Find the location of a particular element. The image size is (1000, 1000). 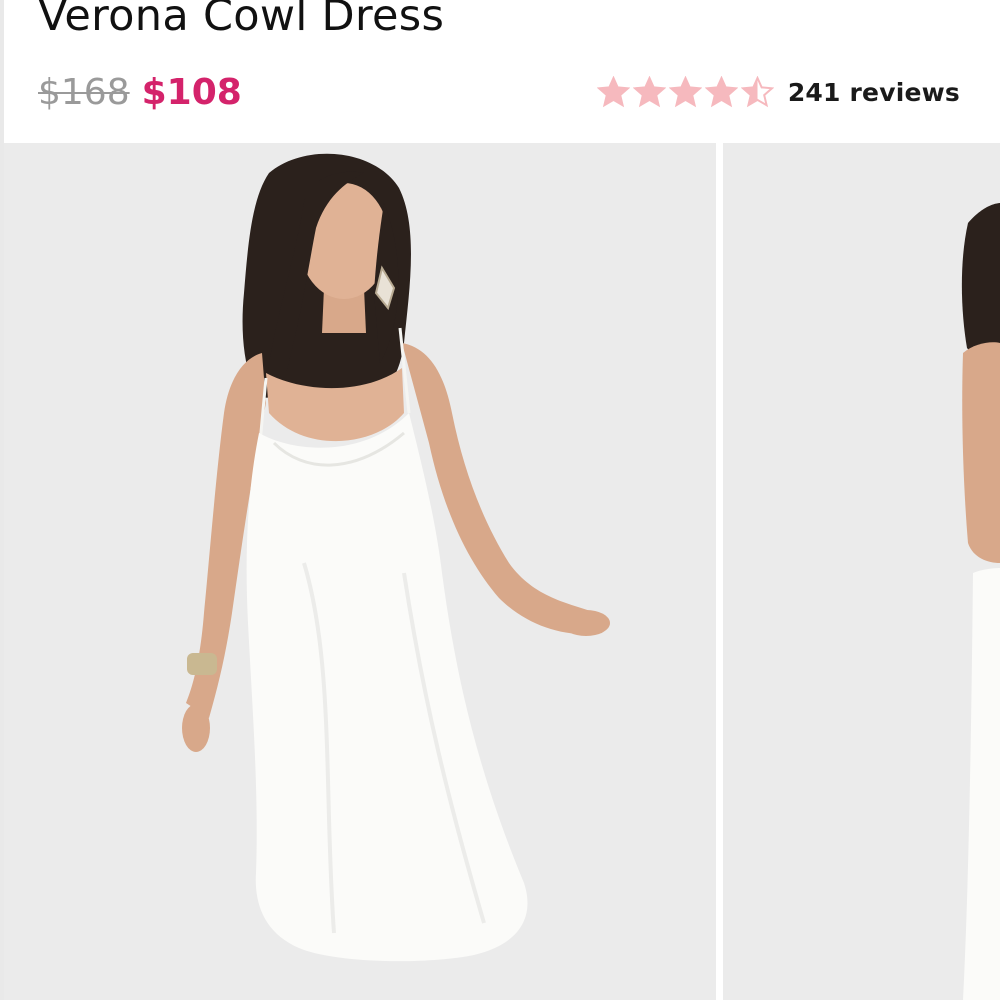

price-block: $168 $108 is located at coordinates (140, 92).